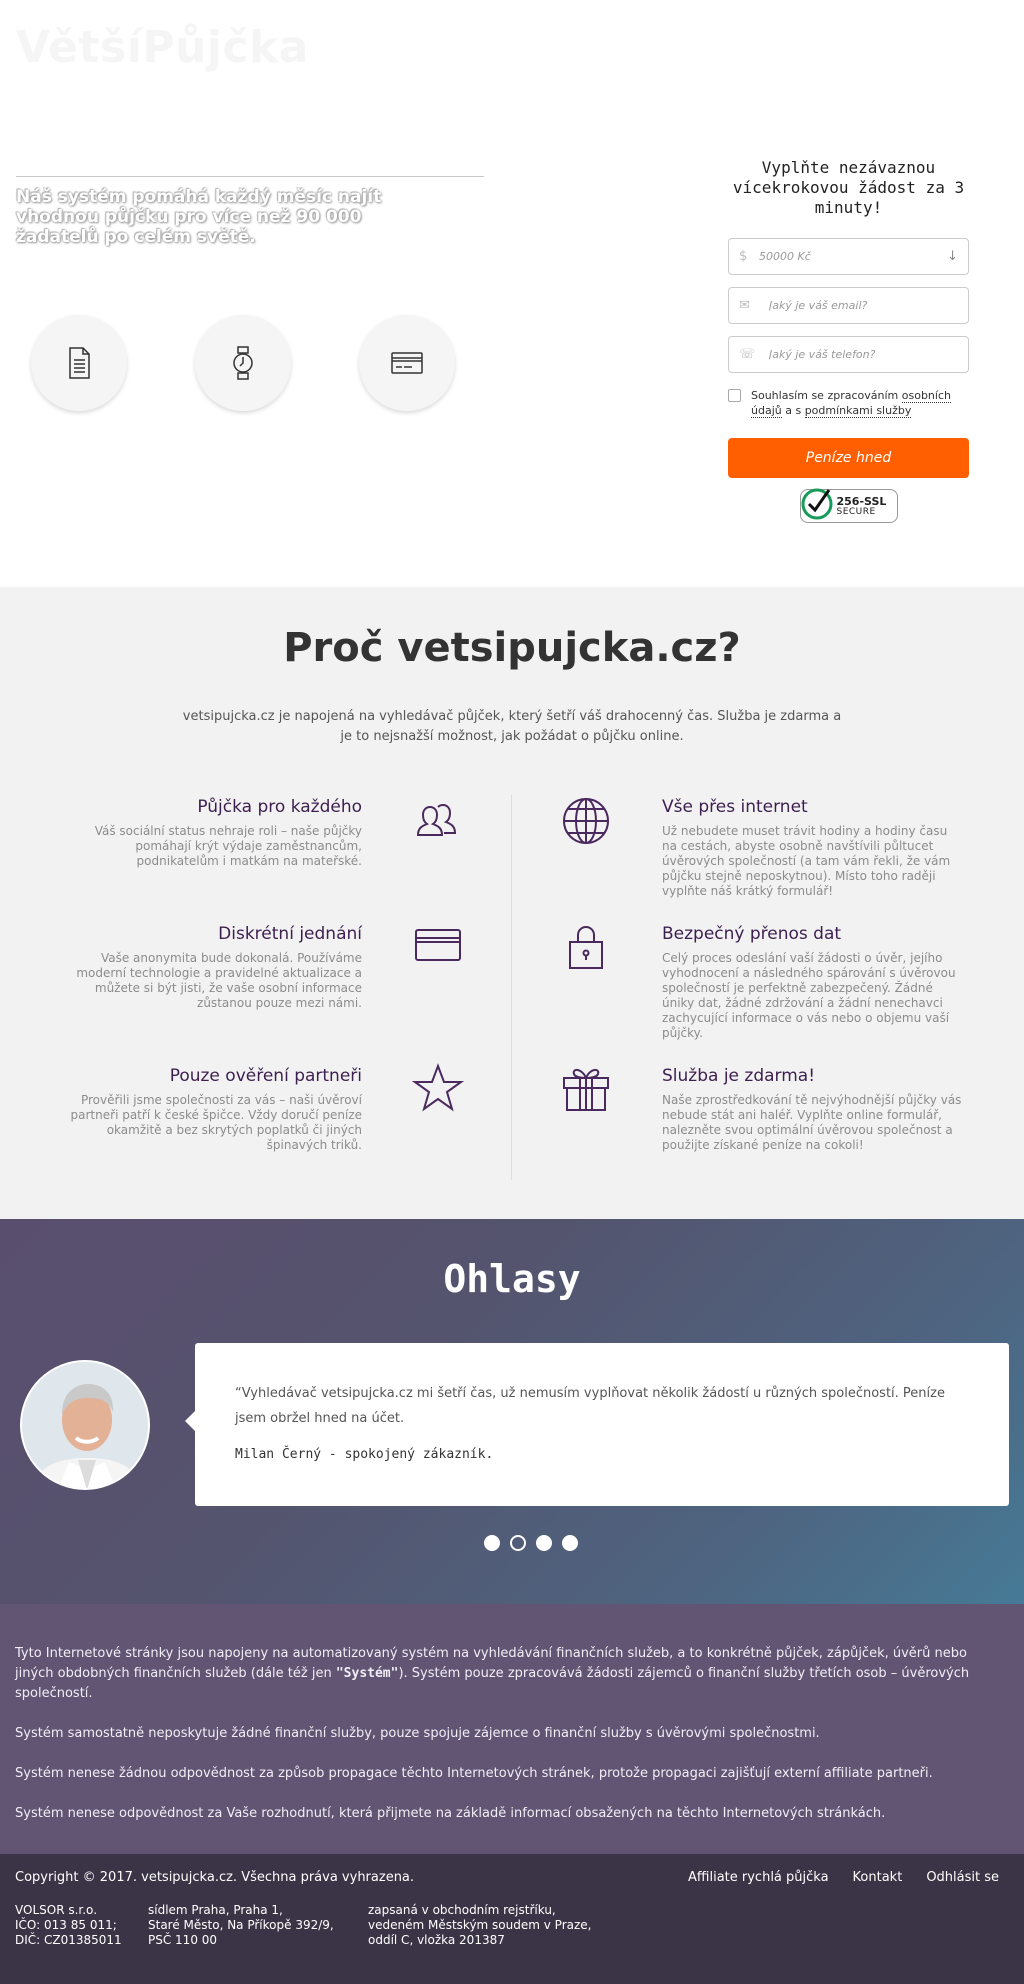 The height and width of the screenshot is (1984, 1024). I want to click on consent-prefix: Souhlasím se zpracováním, so click(825, 395).